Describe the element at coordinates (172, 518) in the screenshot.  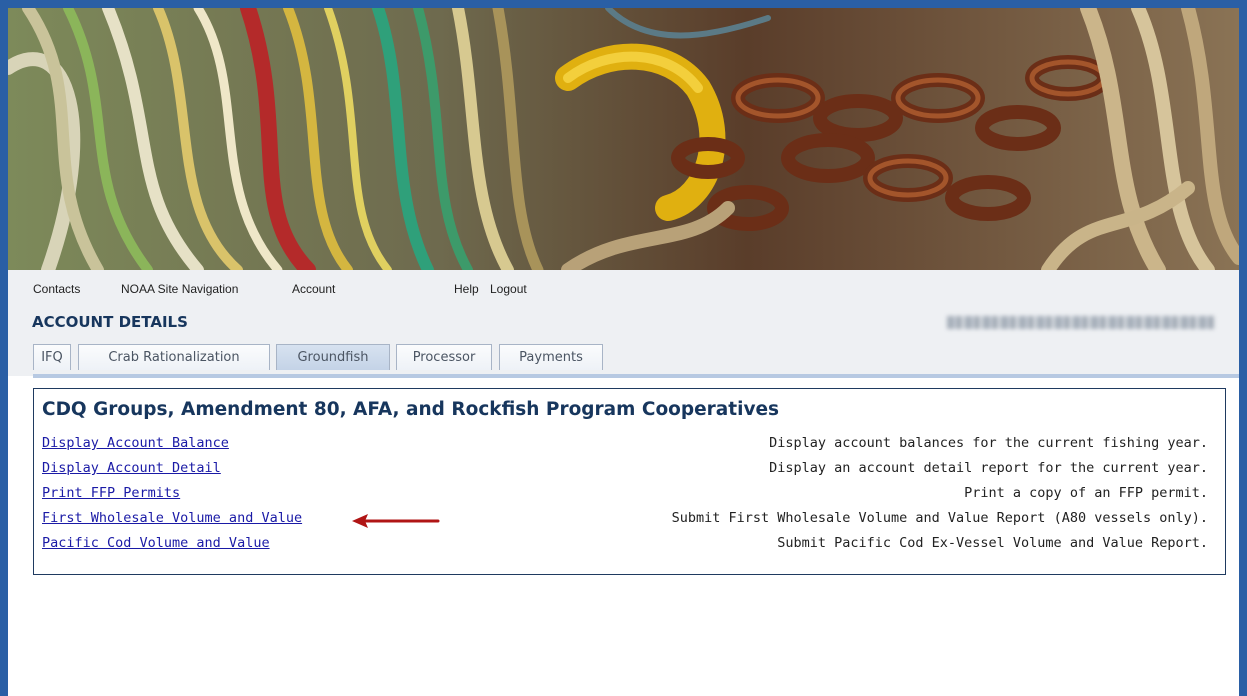
I see `first-wholesale-volume-link: First Wholesale Volume and Value` at that location.